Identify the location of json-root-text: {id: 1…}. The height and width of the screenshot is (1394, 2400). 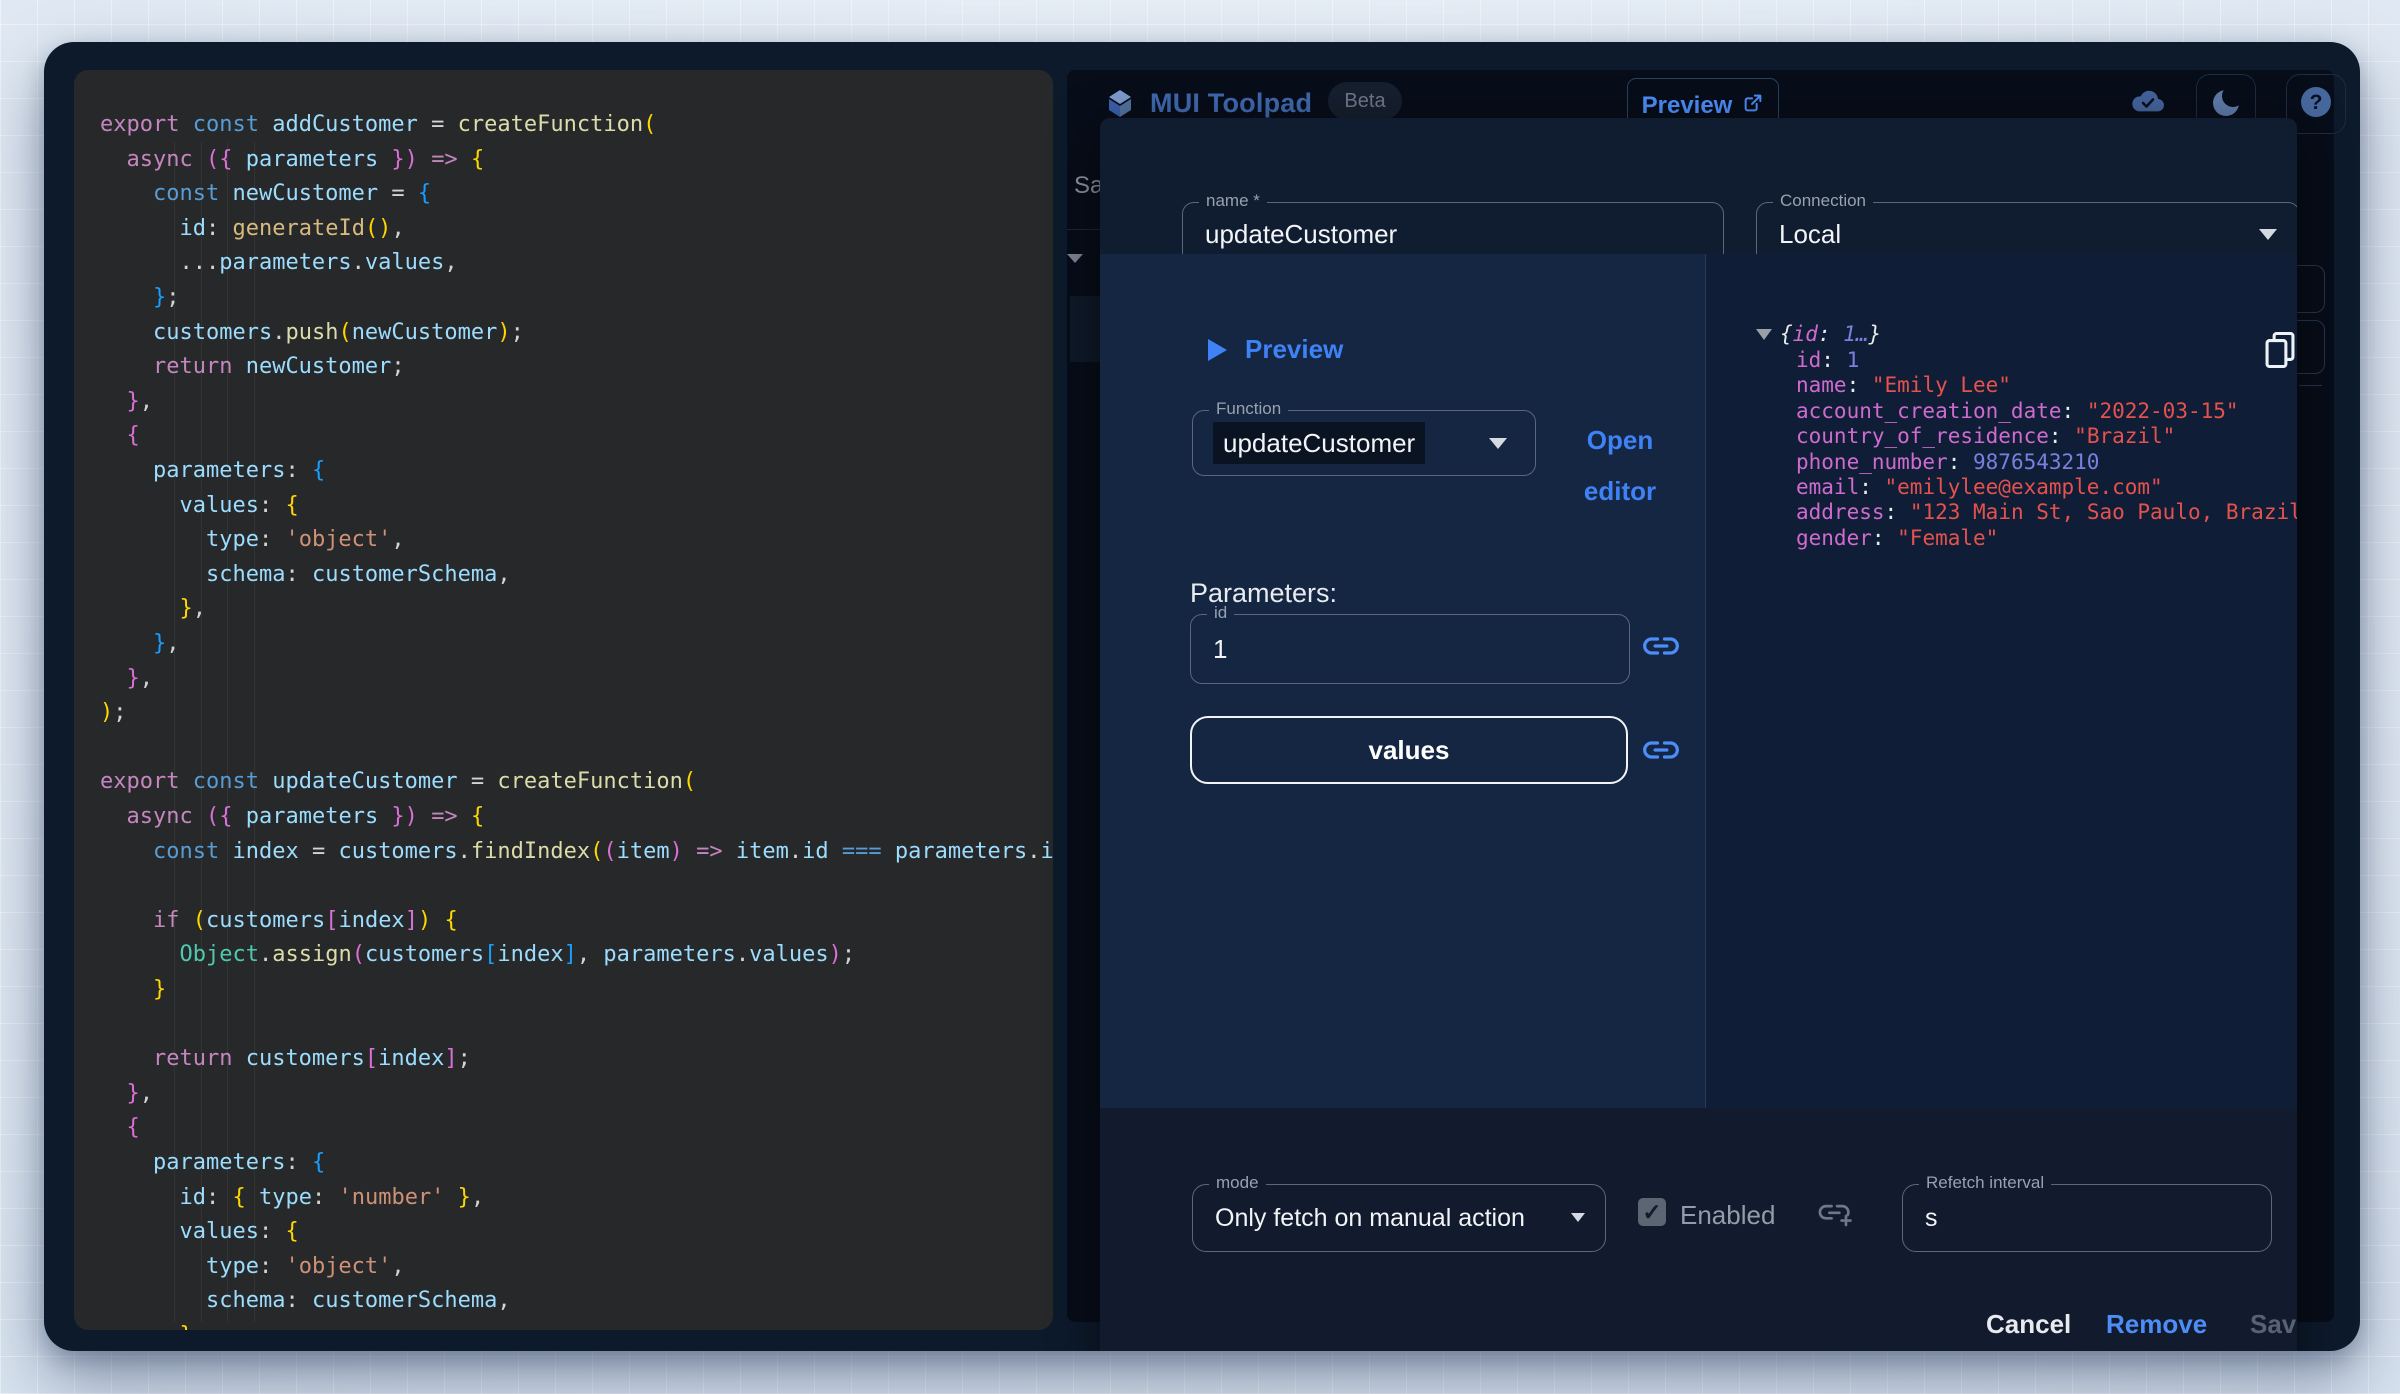
(1831, 334).